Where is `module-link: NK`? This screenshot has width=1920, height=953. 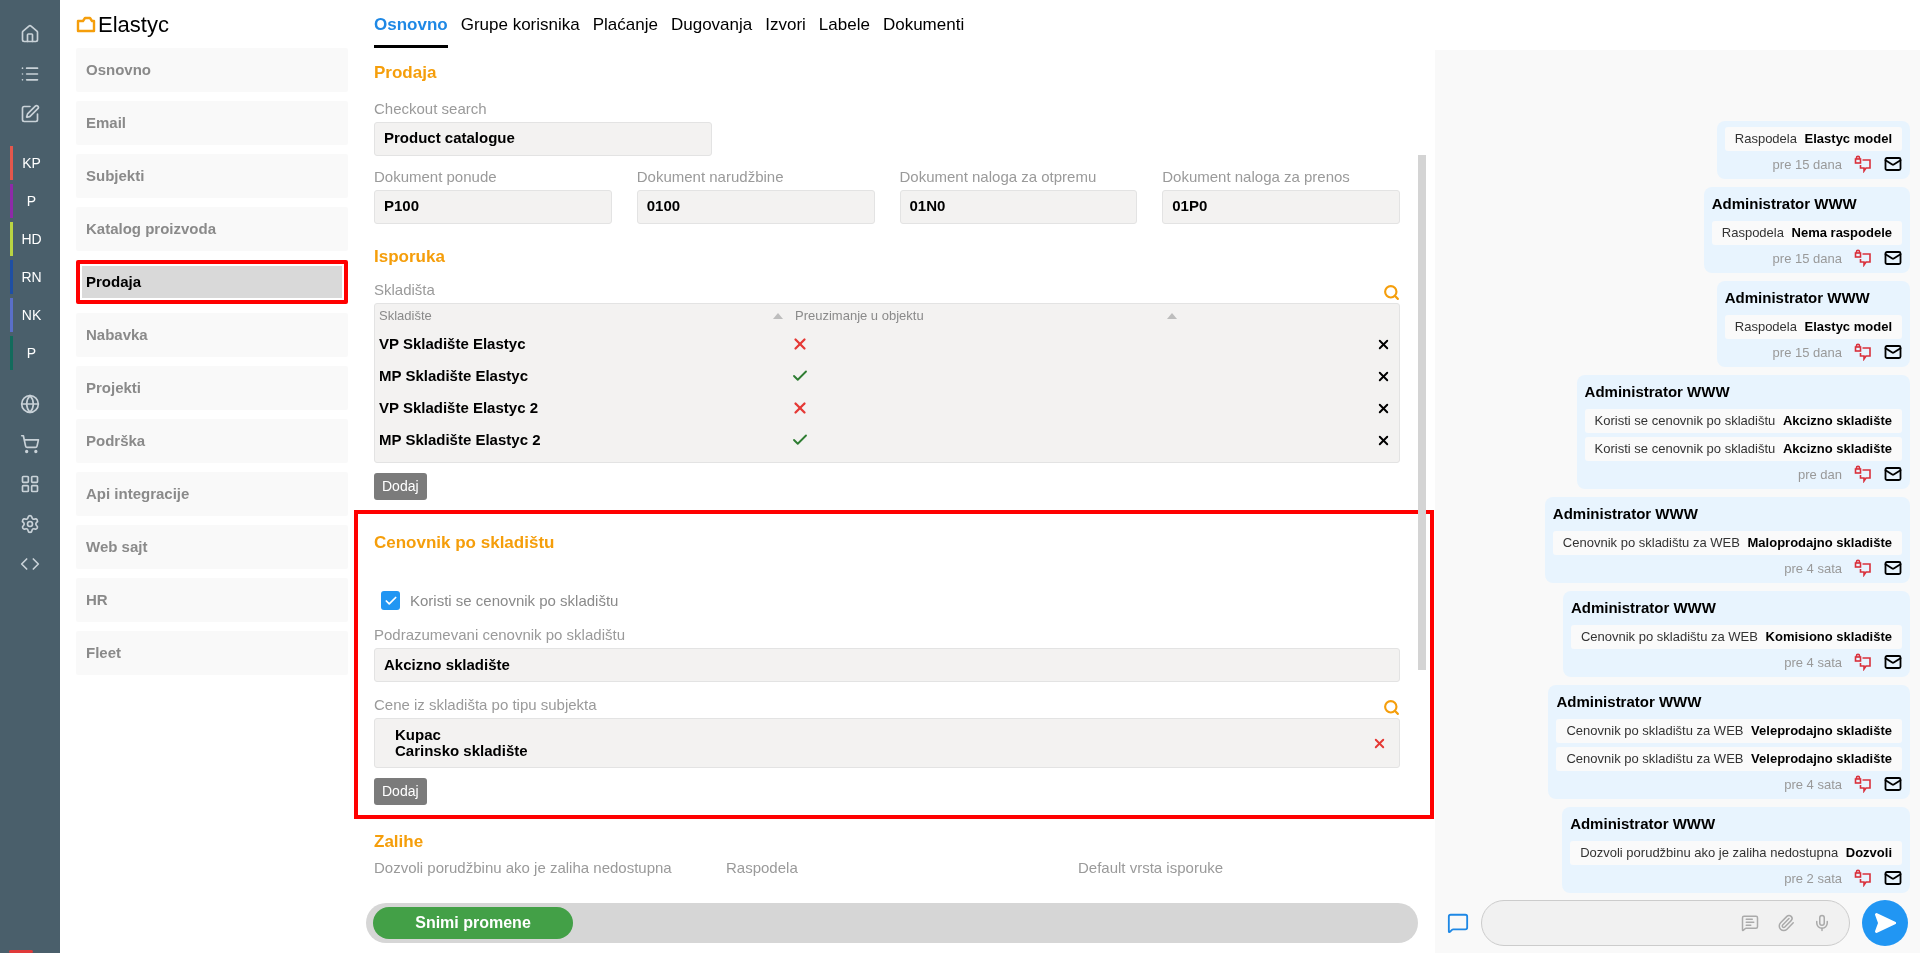
module-link: NK is located at coordinates (36, 315).